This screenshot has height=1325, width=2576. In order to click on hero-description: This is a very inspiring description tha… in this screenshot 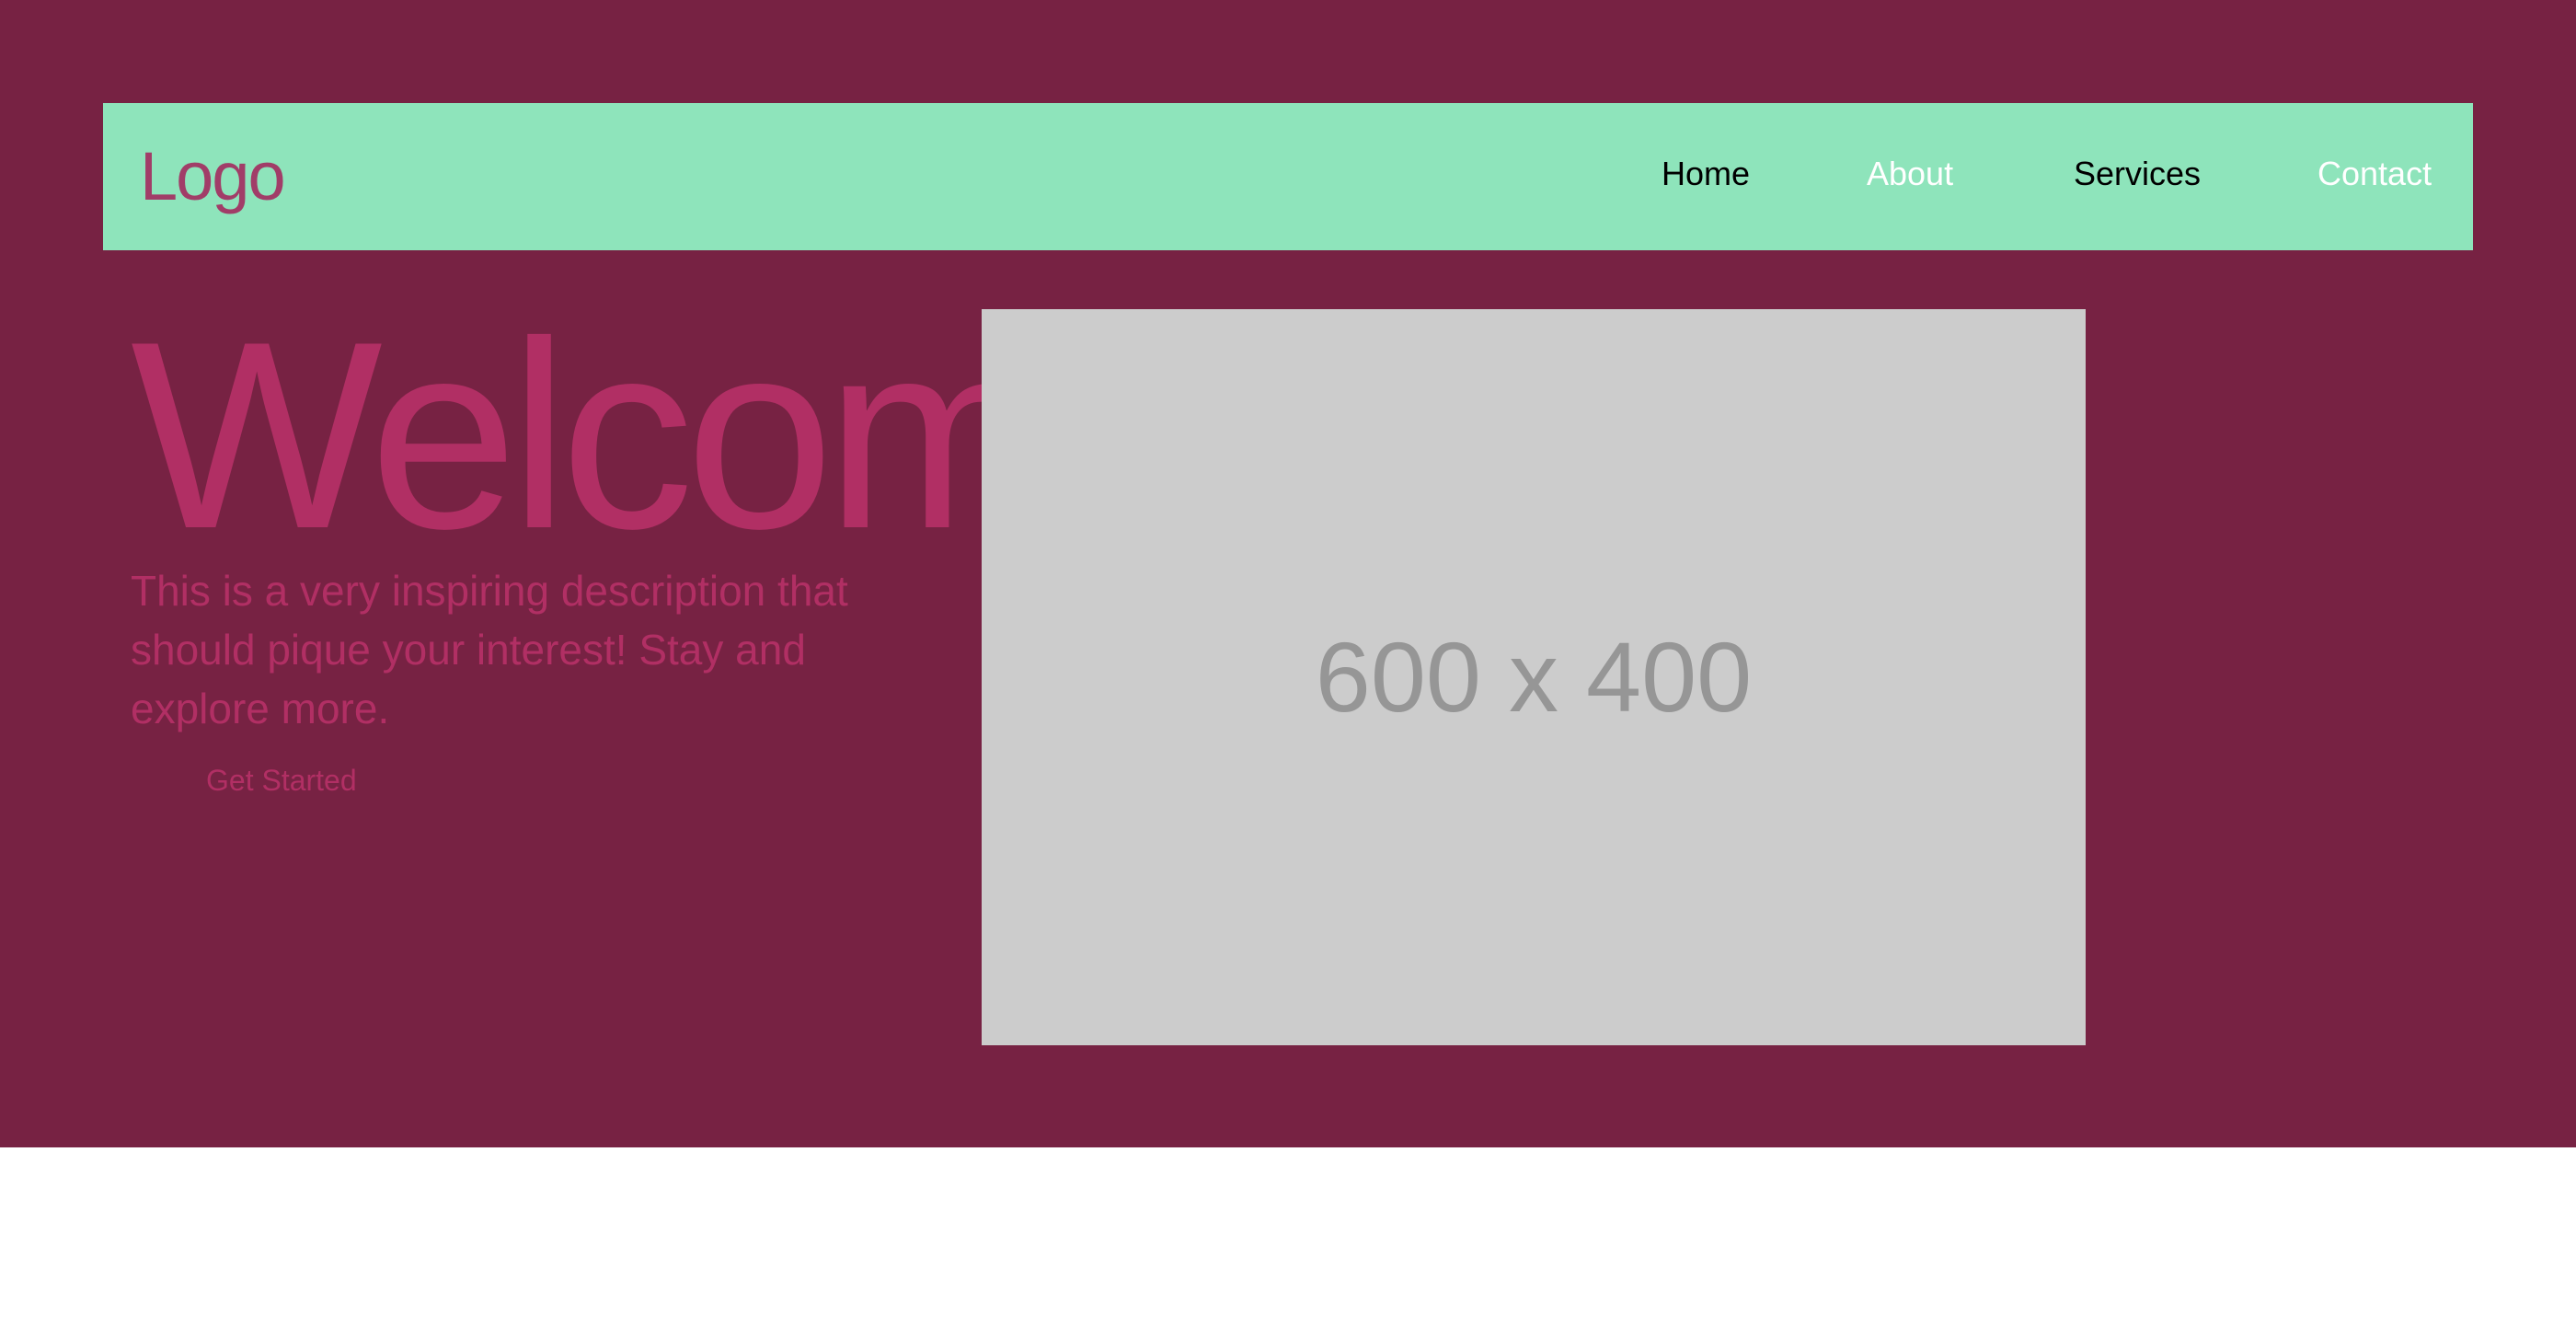, I will do `click(490, 649)`.